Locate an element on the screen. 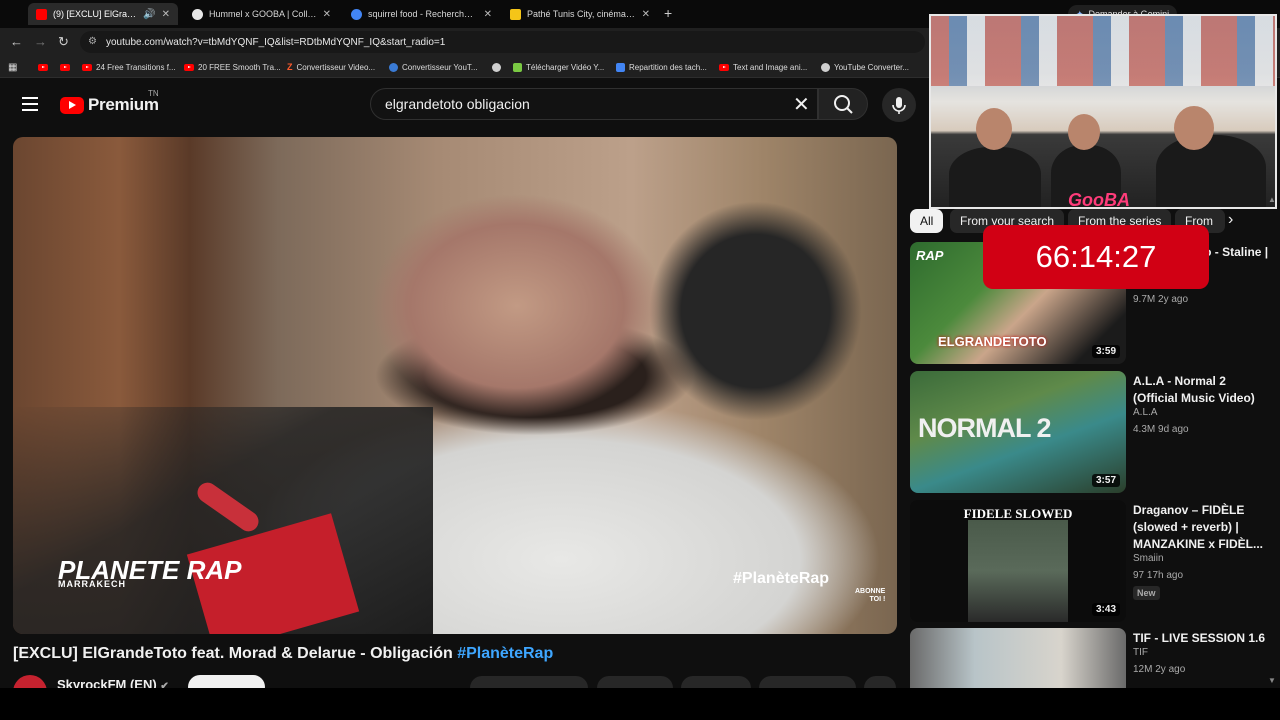 Image resolution: width=1280 pixels, height=720 pixels. countdown-timer: 66:14:27 is located at coordinates (1096, 257).